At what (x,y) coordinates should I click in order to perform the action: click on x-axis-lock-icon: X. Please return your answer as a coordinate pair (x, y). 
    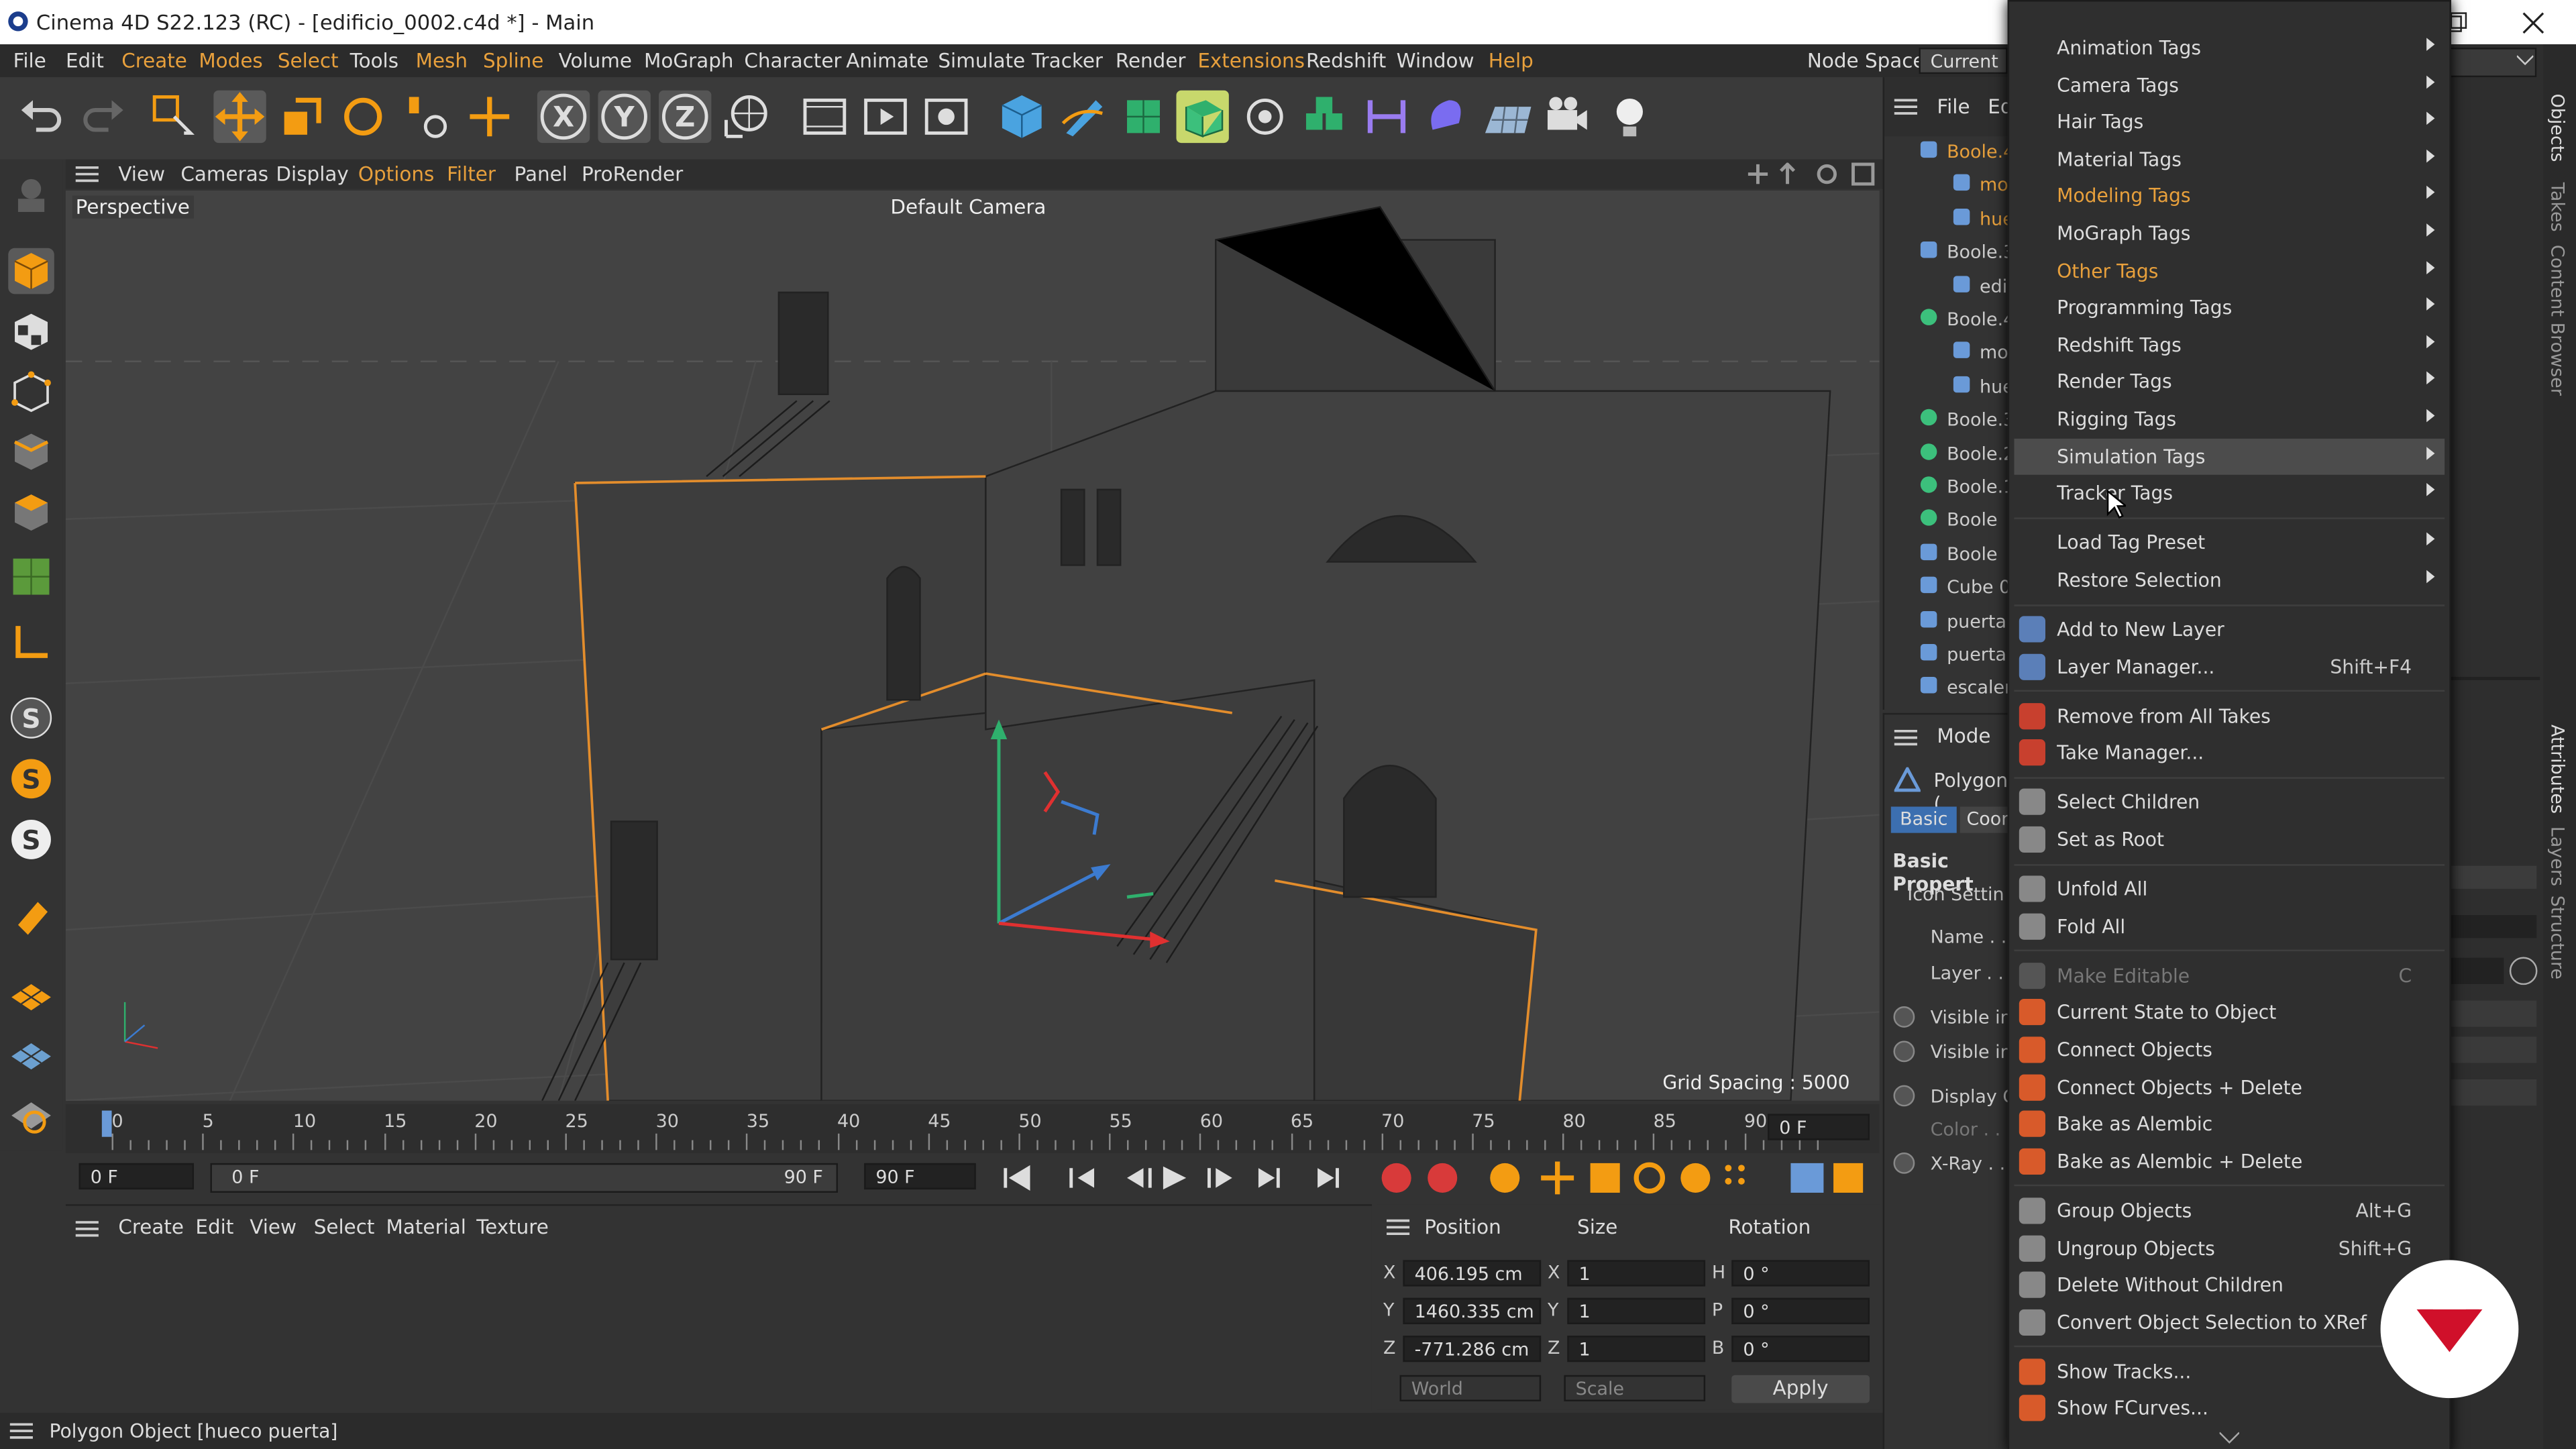
    Looking at the image, I should click on (563, 117).